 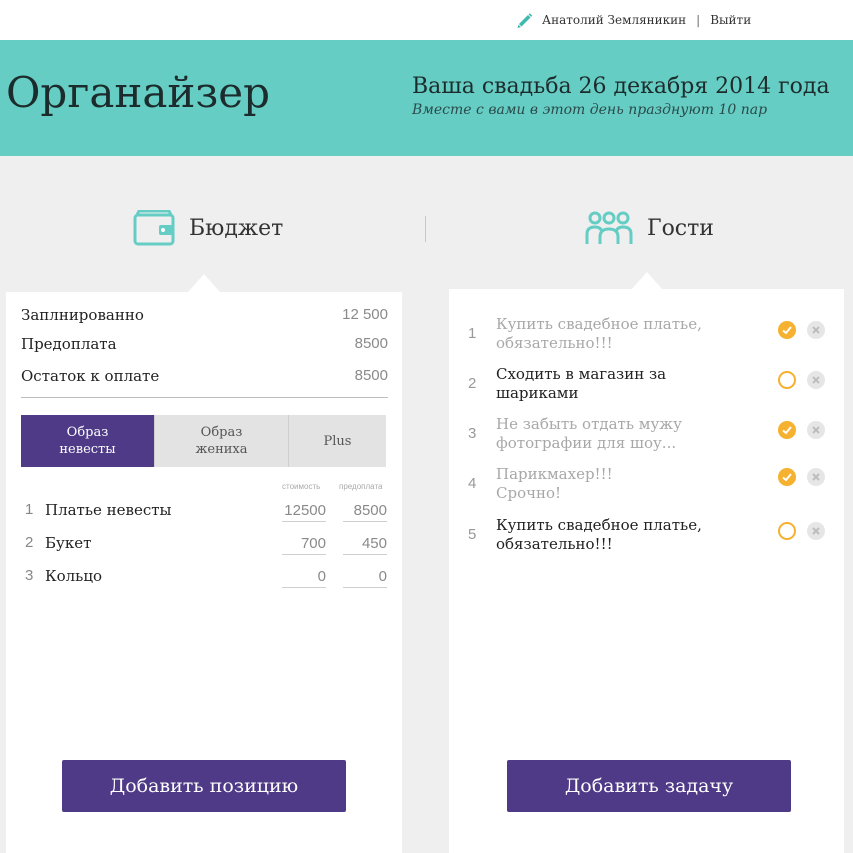 I want to click on tab-groom-look: Образ жениха, so click(x=221, y=441).